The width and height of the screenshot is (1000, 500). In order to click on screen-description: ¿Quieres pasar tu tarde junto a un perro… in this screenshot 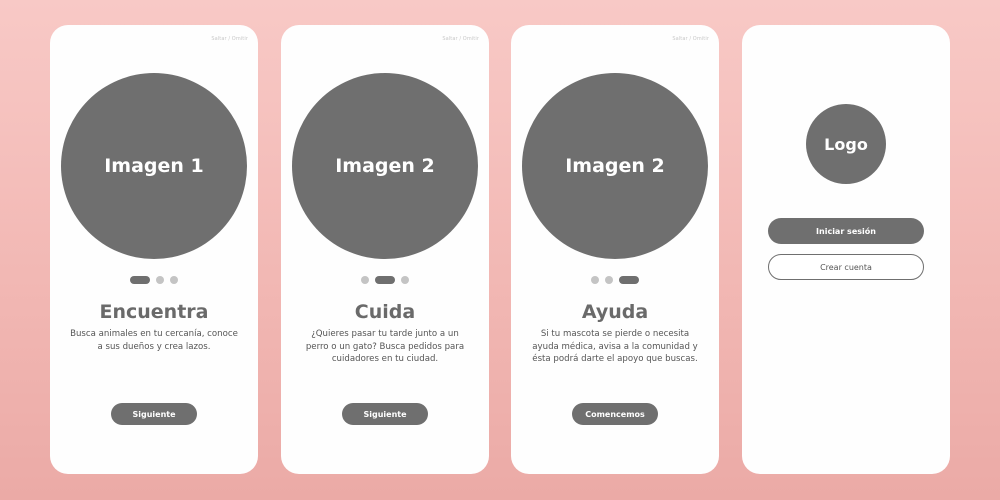, I will do `click(385, 346)`.